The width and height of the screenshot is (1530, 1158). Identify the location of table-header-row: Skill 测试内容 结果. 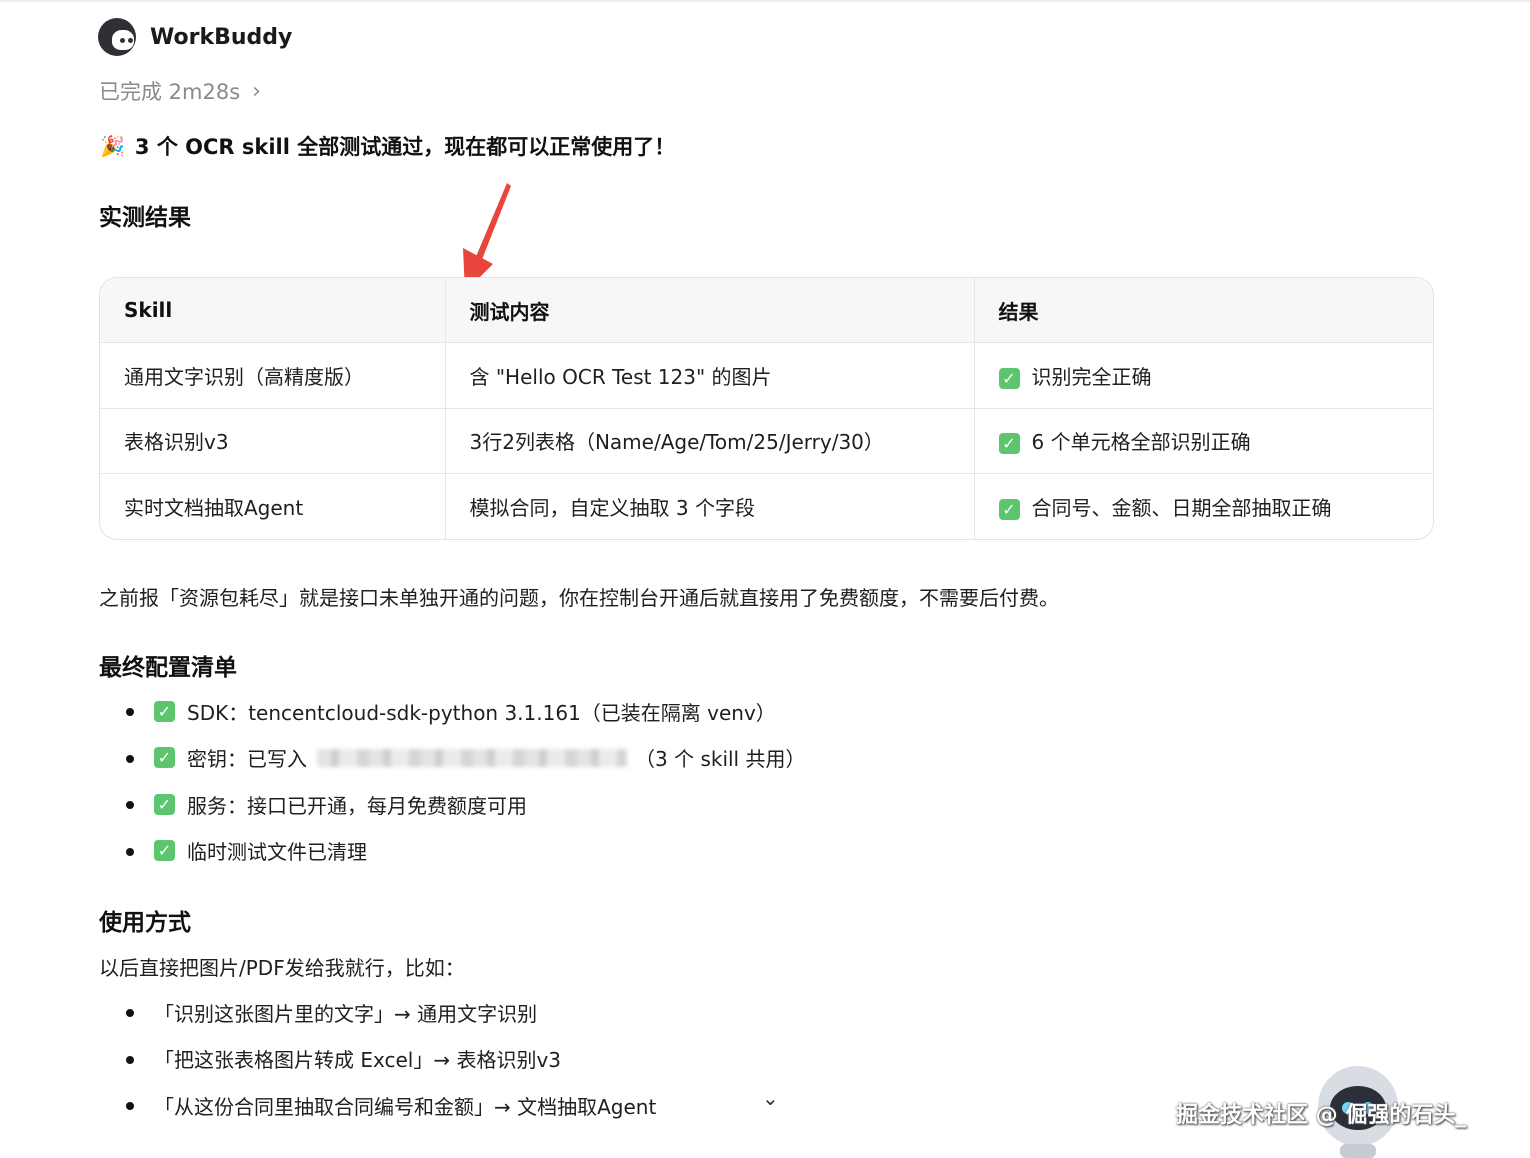
(766, 310).